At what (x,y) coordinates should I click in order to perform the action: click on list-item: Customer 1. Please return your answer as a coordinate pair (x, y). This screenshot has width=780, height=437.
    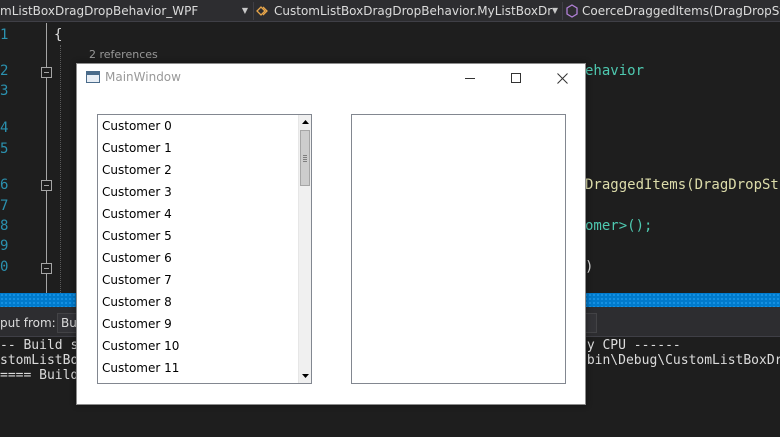
    Looking at the image, I should click on (198, 148).